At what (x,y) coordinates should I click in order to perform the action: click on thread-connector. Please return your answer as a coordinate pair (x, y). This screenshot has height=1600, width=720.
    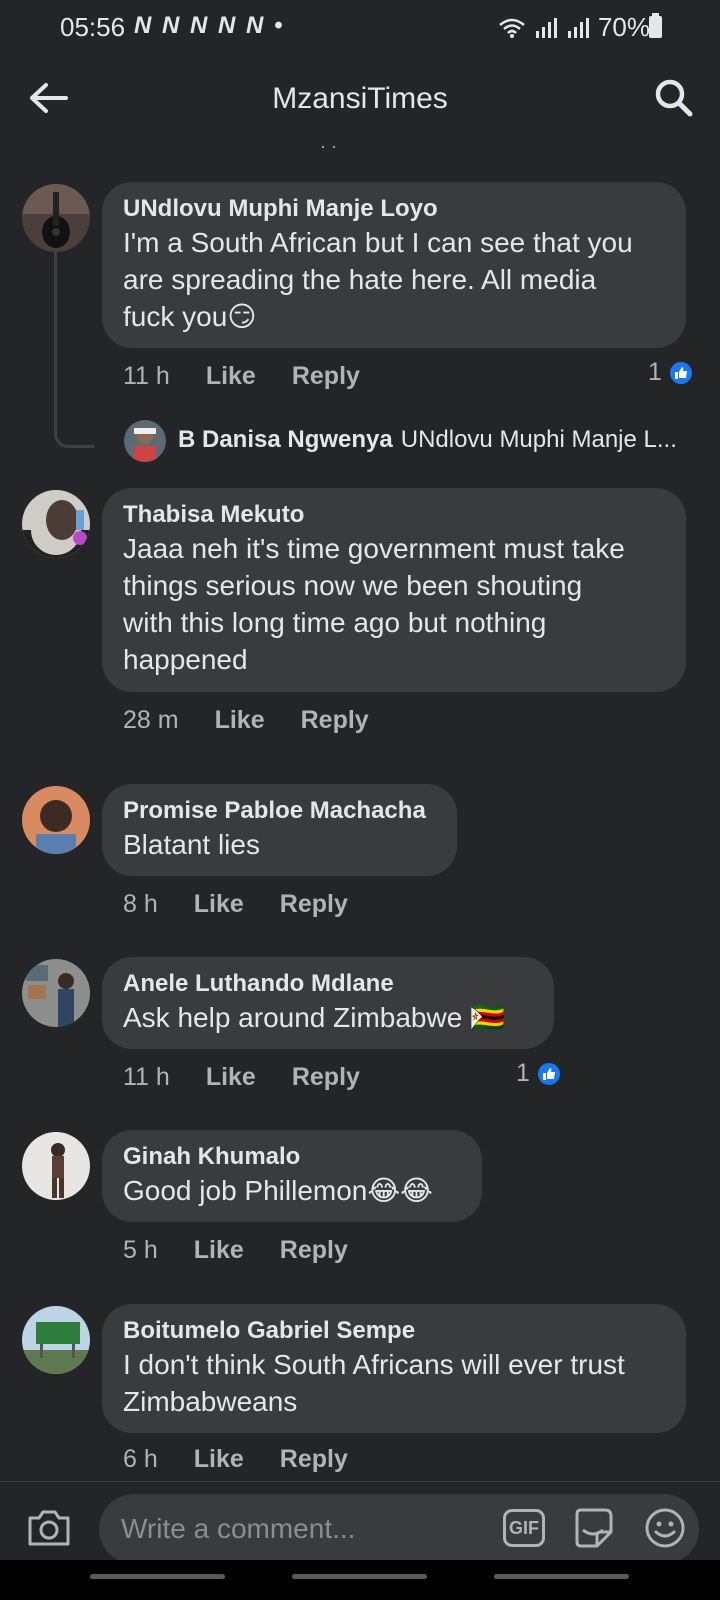
    Looking at the image, I should click on (74, 350).